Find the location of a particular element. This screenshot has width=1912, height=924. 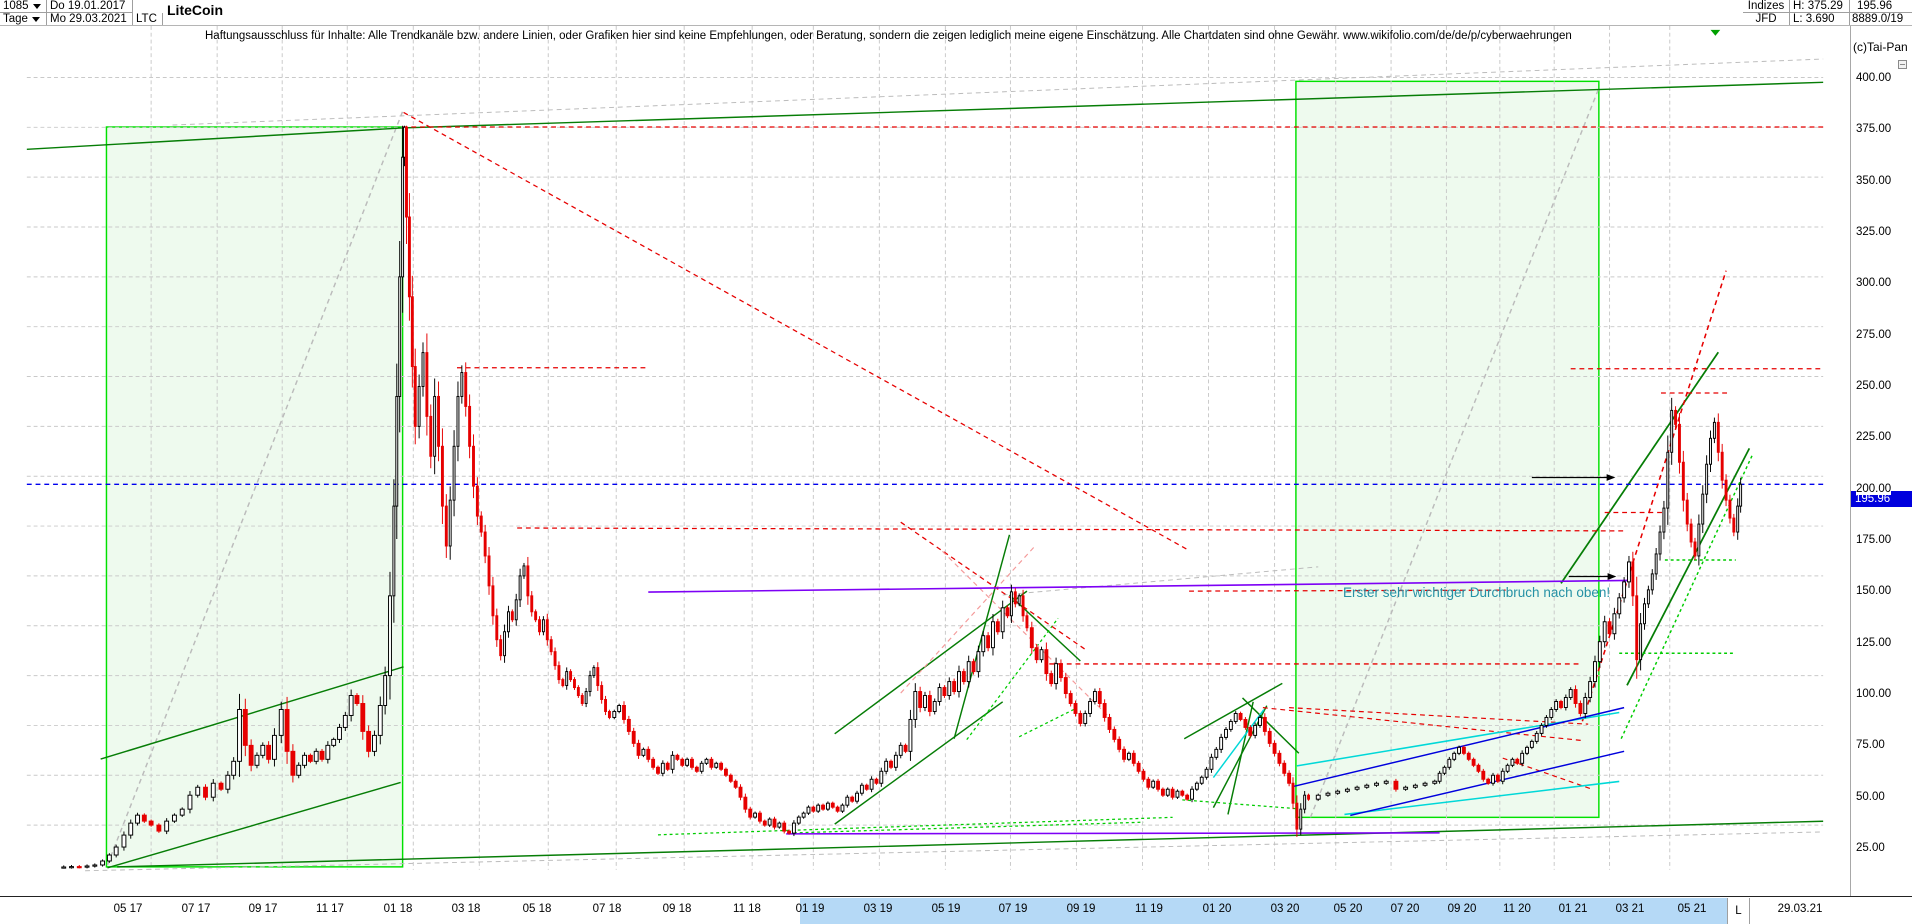

y-axis-label: 350.00 is located at coordinates (1874, 180).